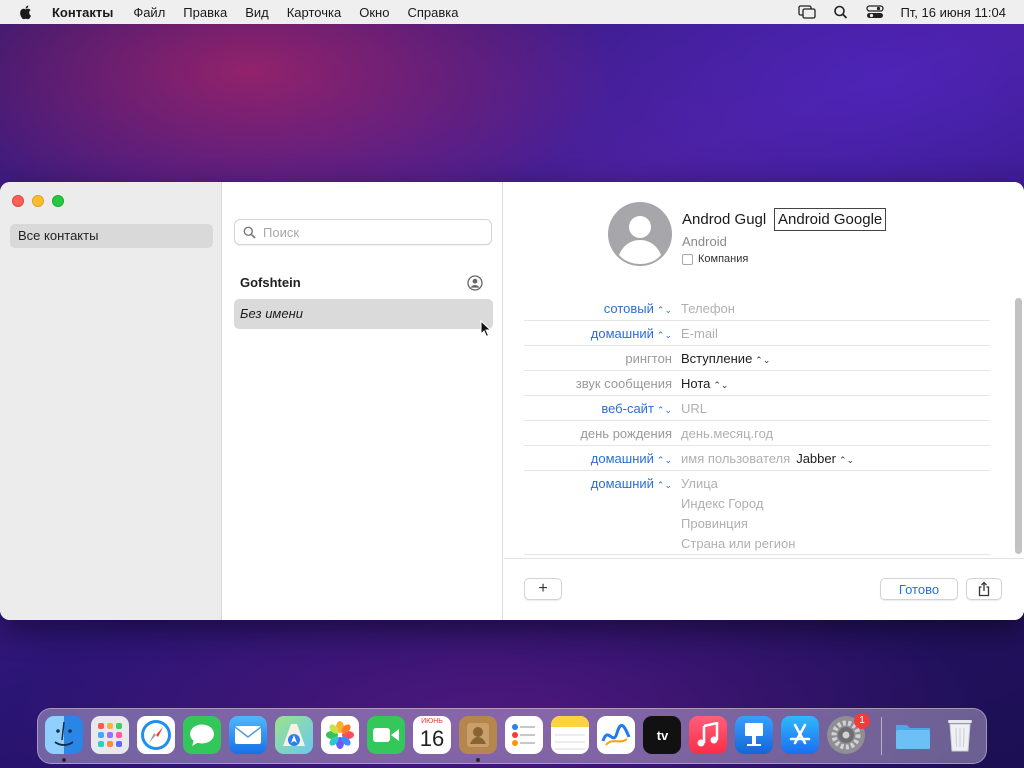 This screenshot has height=768, width=1024. What do you see at coordinates (111, 236) in the screenshot?
I see `sidebar-item-all-contacts: Все контакты` at bounding box center [111, 236].